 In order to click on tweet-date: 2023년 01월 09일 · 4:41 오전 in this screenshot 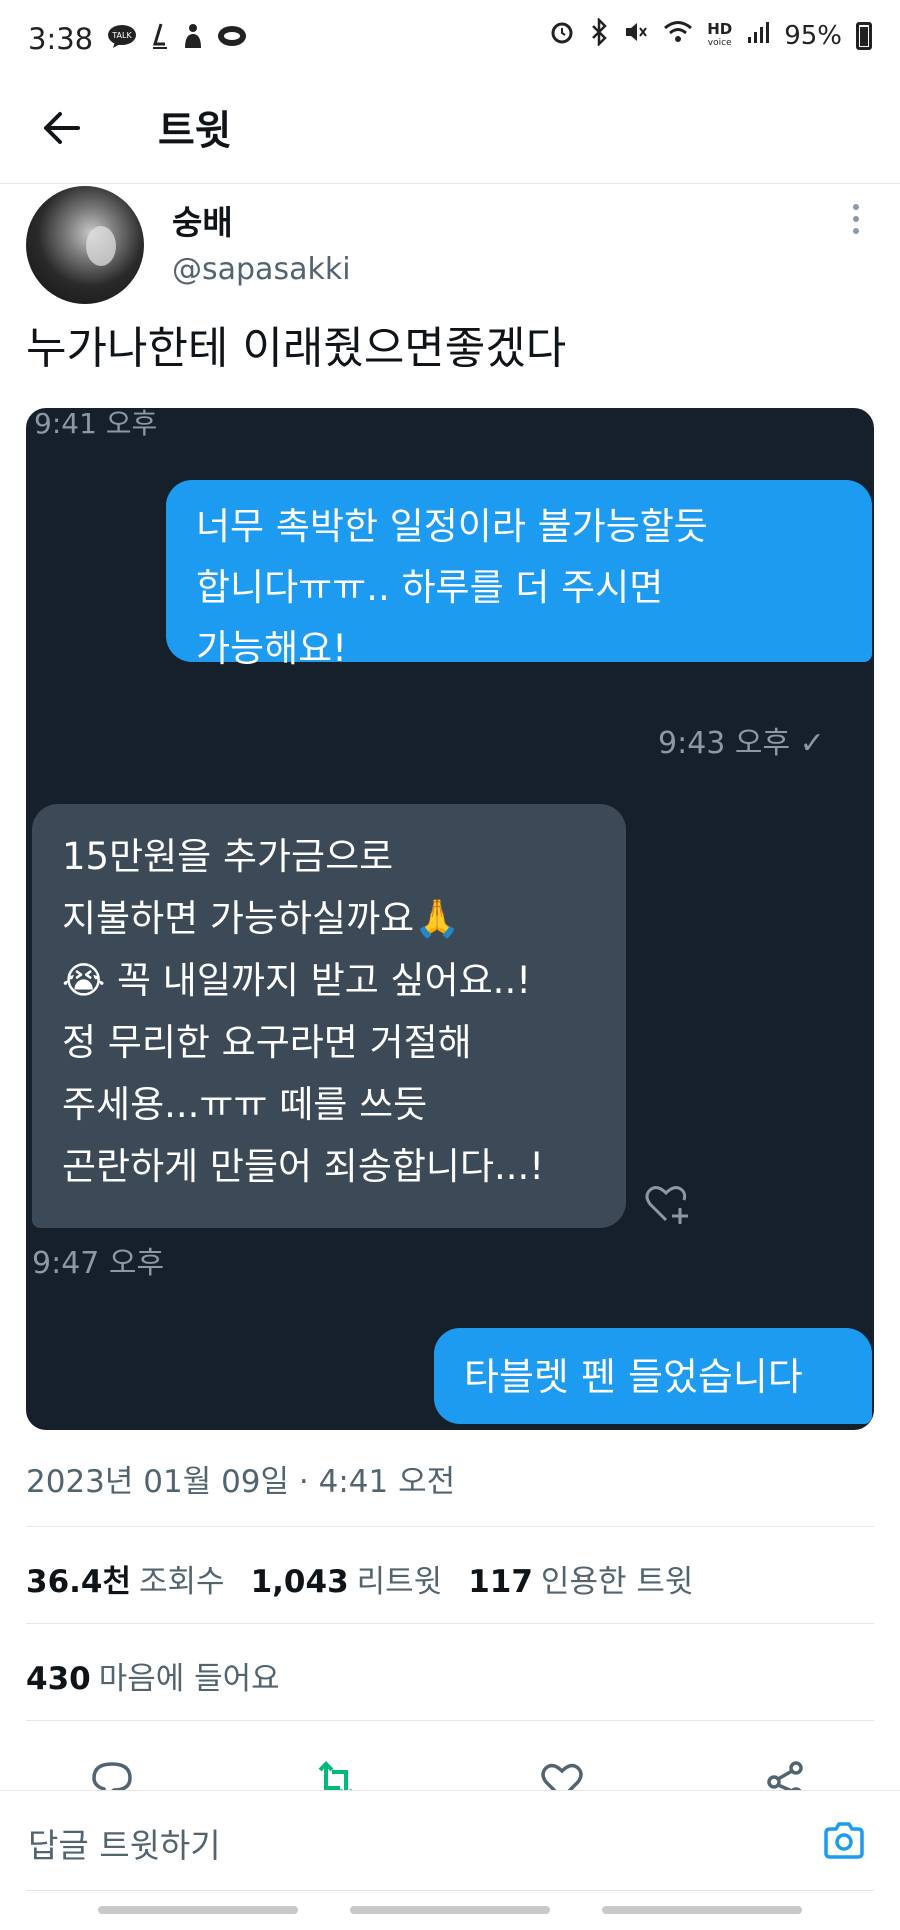, I will do `click(241, 1482)`.